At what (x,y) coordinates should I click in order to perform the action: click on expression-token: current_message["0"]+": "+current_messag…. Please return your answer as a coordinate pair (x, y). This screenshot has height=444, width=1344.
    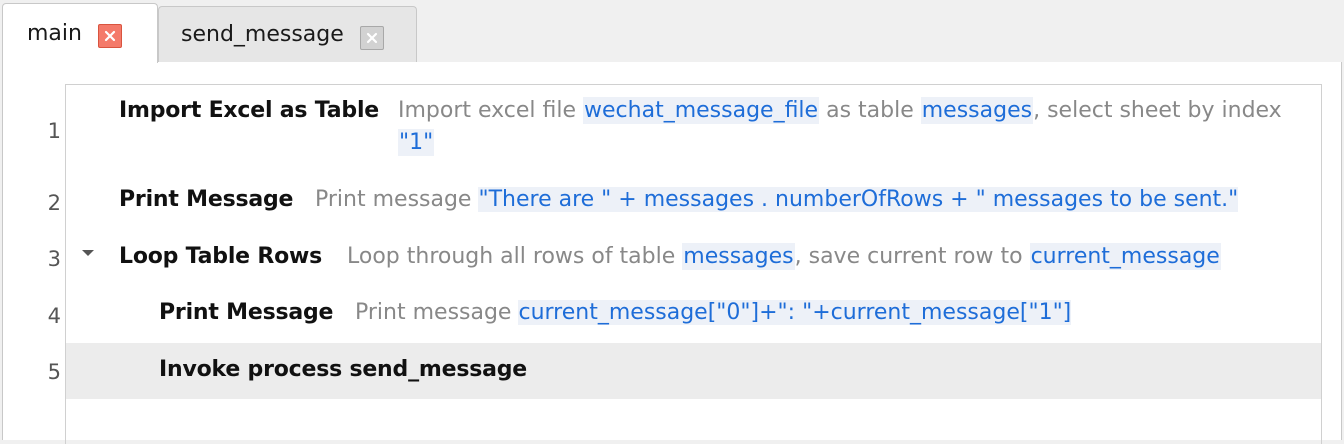
    Looking at the image, I should click on (795, 312).